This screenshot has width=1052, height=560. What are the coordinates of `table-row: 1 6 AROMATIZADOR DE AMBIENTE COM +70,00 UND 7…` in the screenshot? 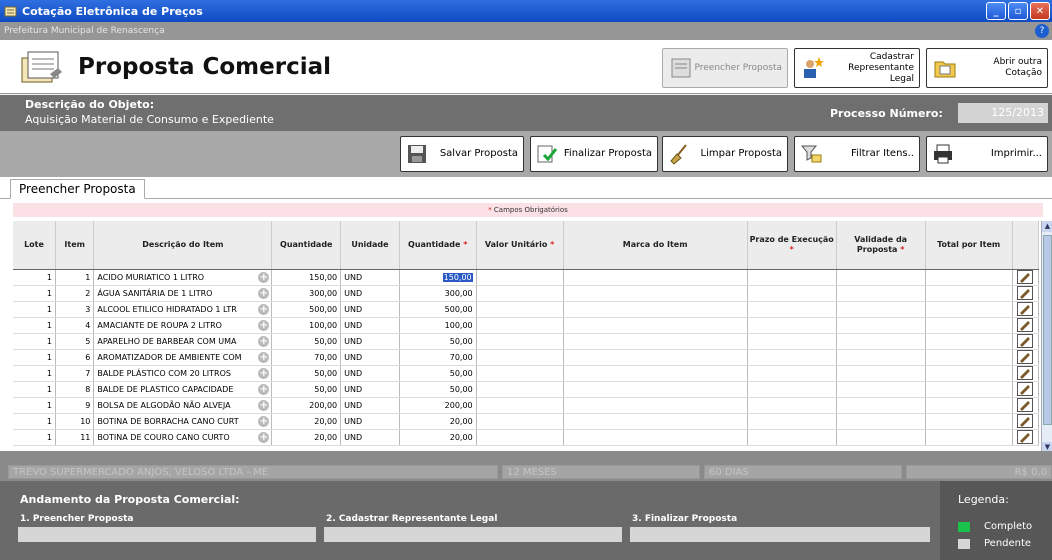 It's located at (526, 357).